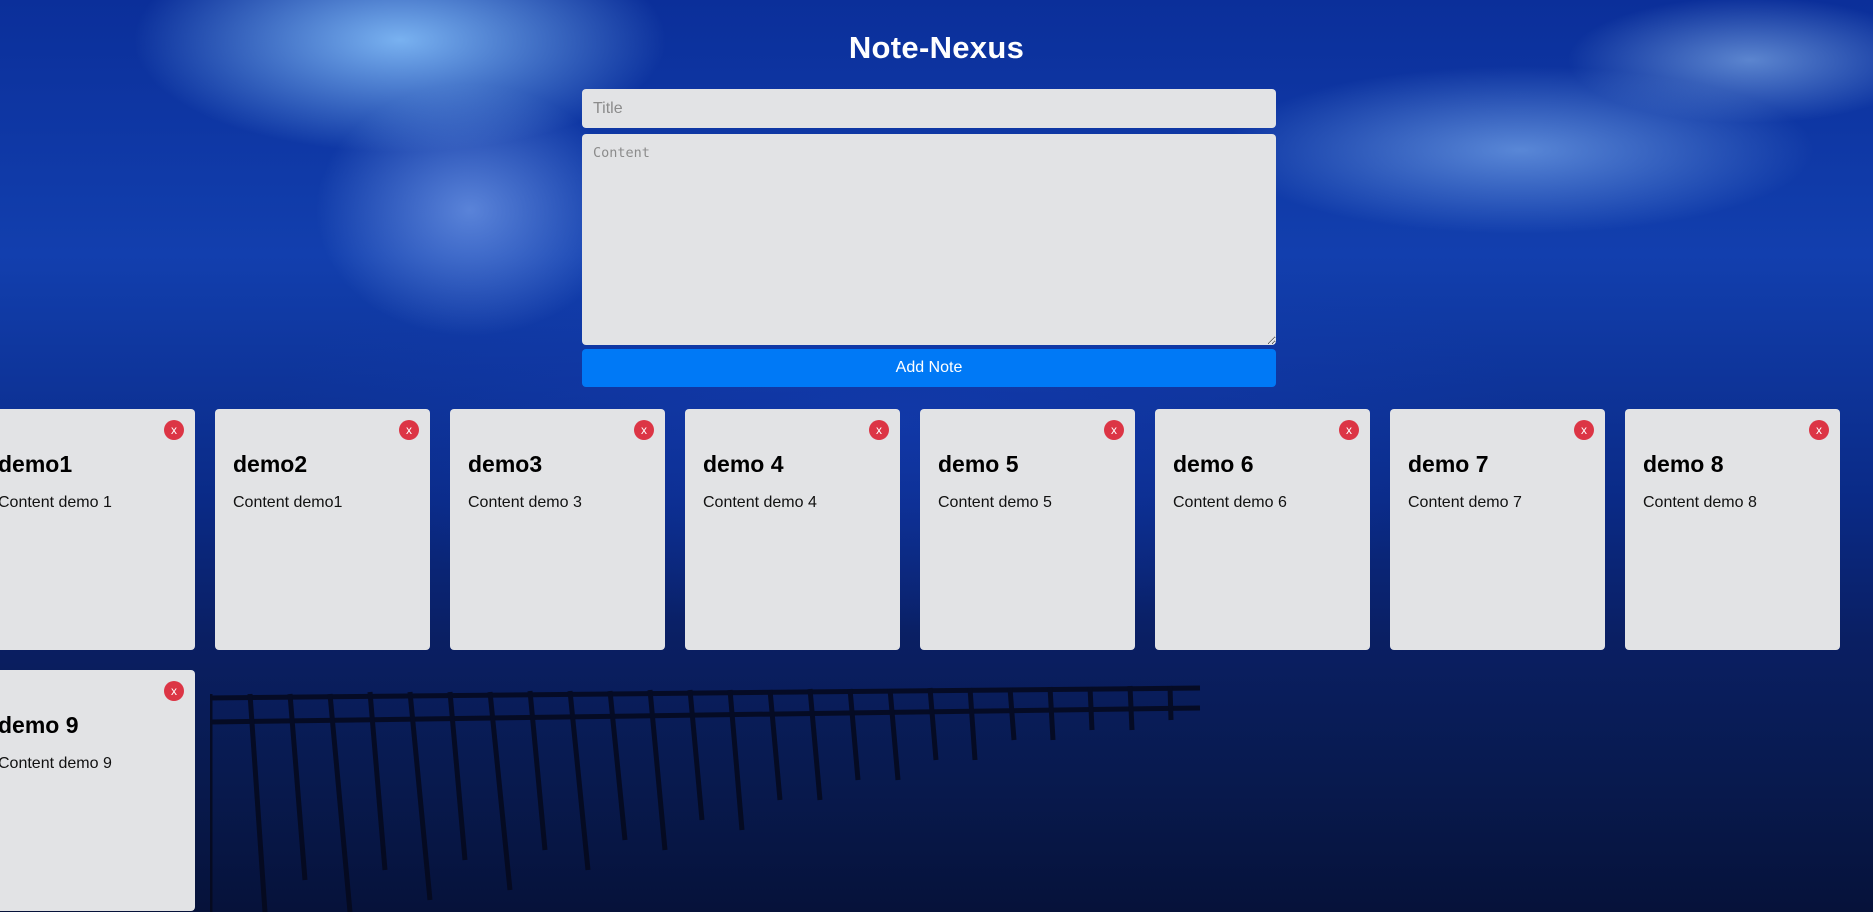 This screenshot has height=912, width=1873. What do you see at coordinates (1448, 464) in the screenshot?
I see `note-title: demo 7` at bounding box center [1448, 464].